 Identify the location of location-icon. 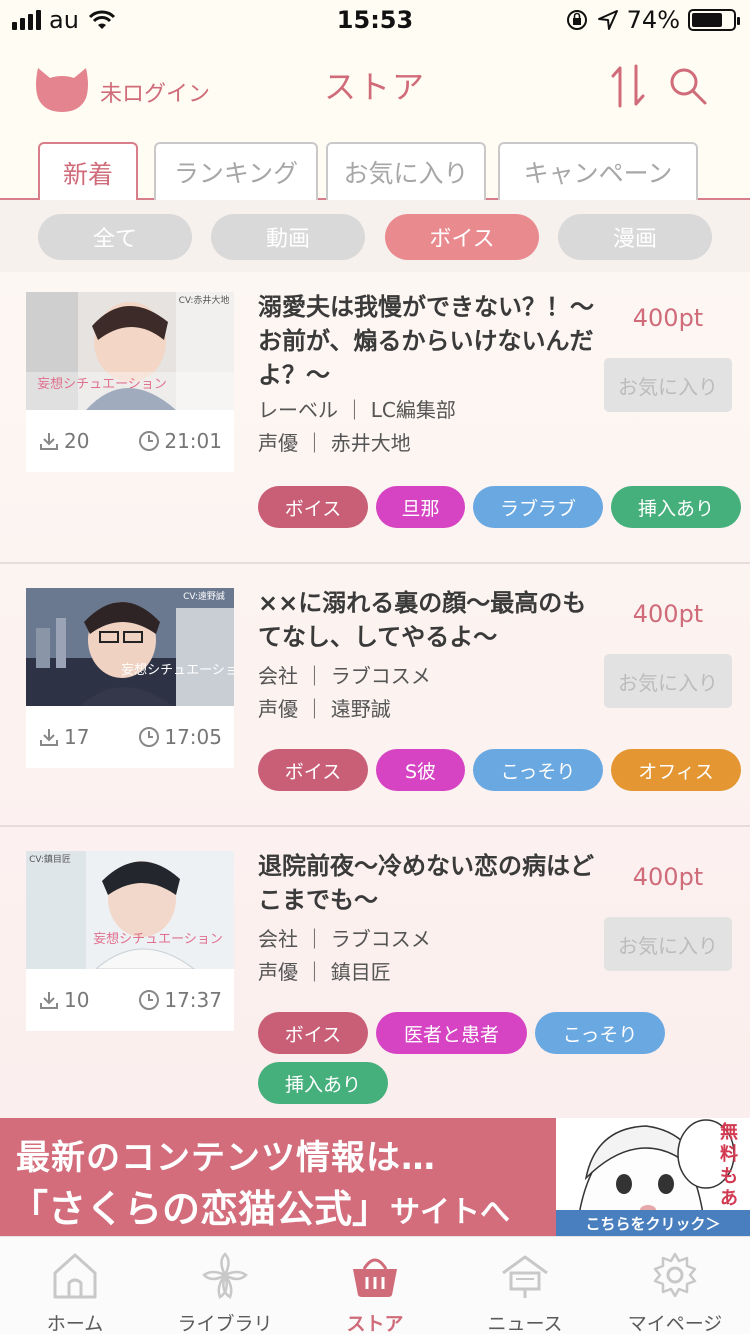
(607, 20).